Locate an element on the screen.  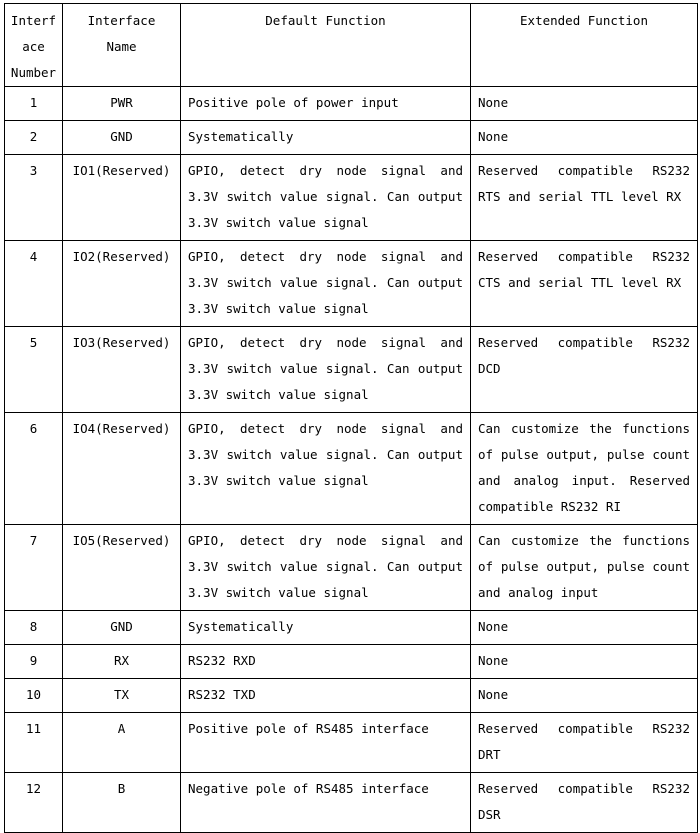
cell-default-function-text: Positive pole of power input is located at coordinates (293, 102).